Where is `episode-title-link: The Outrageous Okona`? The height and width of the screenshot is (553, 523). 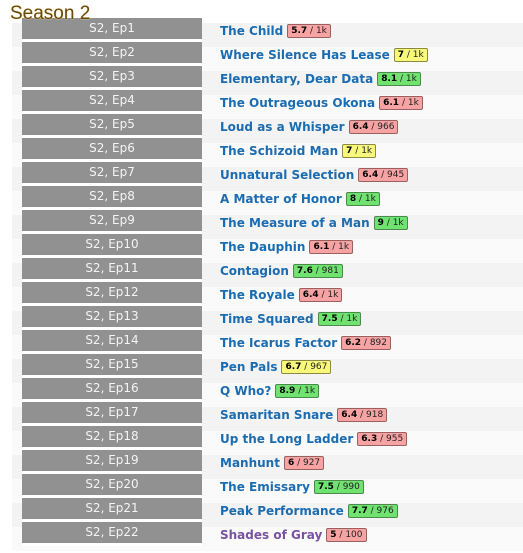
episode-title-link: The Outrageous Okona is located at coordinates (297, 103).